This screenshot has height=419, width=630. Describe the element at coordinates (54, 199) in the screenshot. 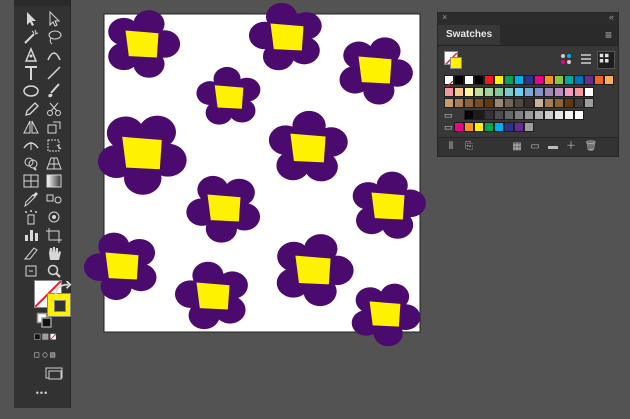

I see `blend-tool-icon` at that location.